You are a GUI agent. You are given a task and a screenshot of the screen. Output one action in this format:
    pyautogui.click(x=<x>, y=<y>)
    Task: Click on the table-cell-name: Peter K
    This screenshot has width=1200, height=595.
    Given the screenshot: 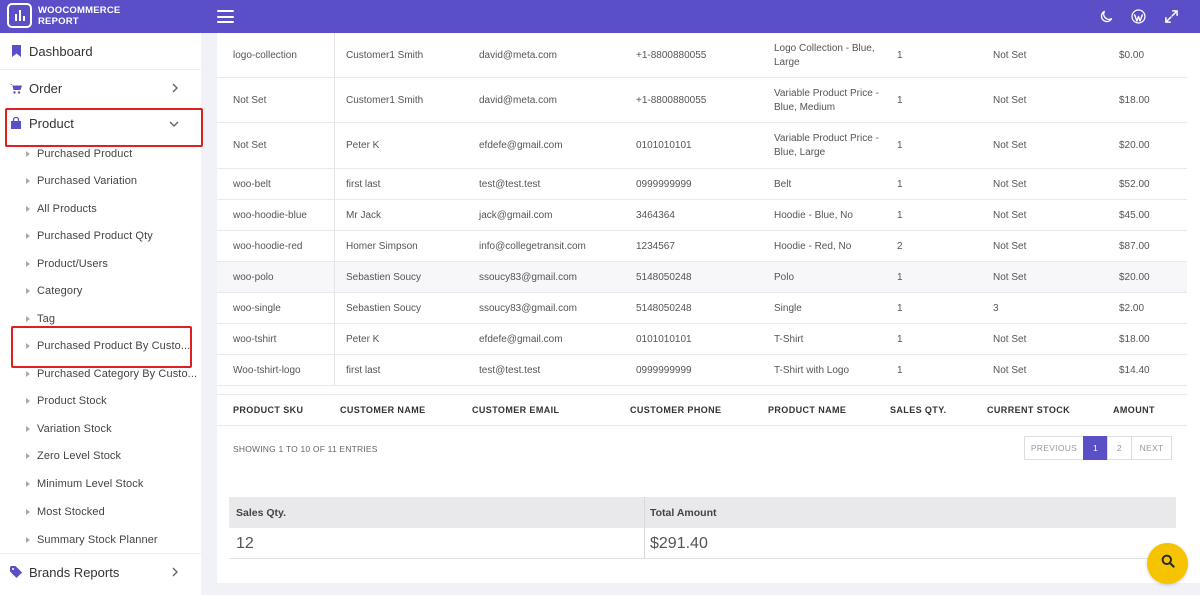 What is the action you would take?
    pyautogui.click(x=363, y=339)
    